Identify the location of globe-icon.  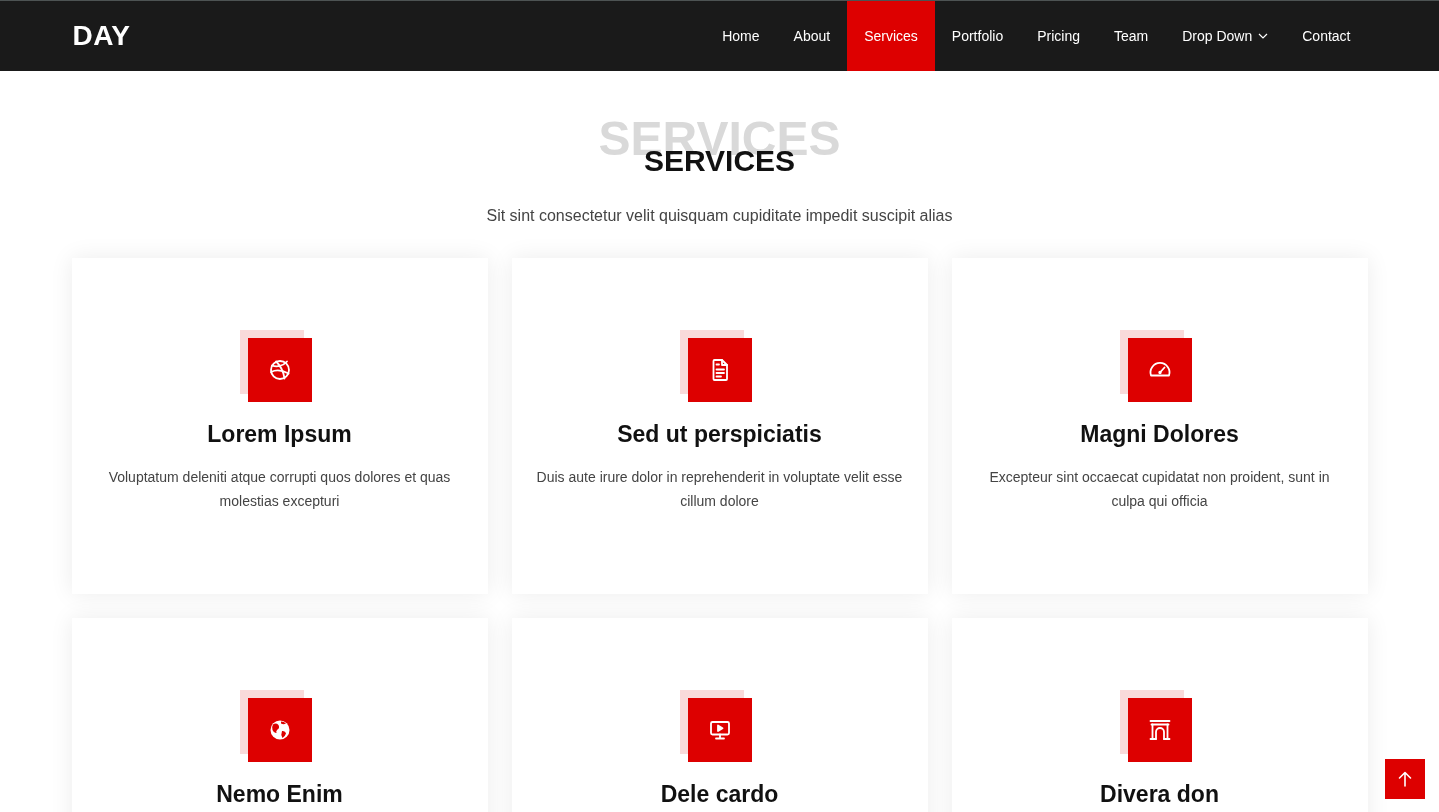
(275, 726).